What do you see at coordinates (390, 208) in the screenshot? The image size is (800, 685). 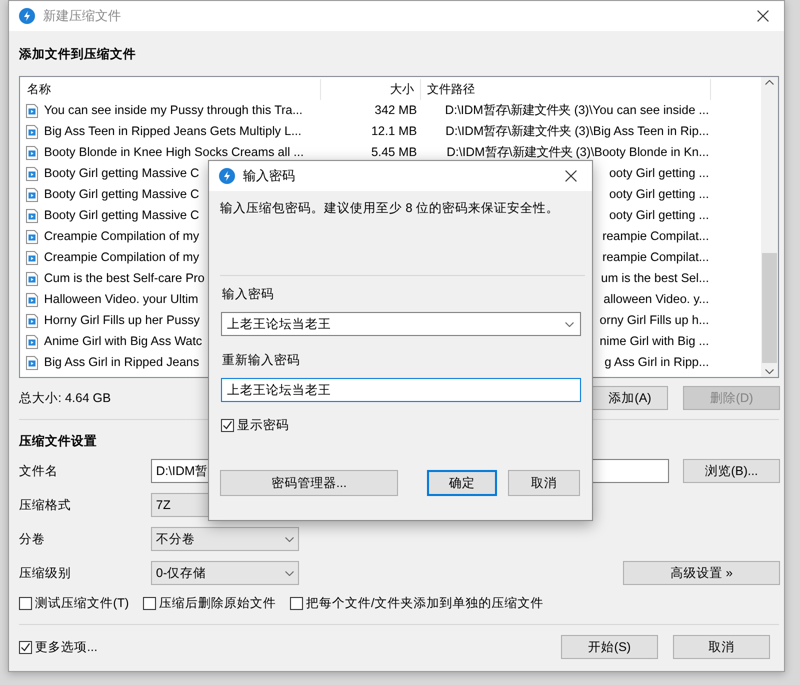 I see `dialog-description: 输入压缩包密码。建议使用至少 8 位的密码来保证安全性。` at bounding box center [390, 208].